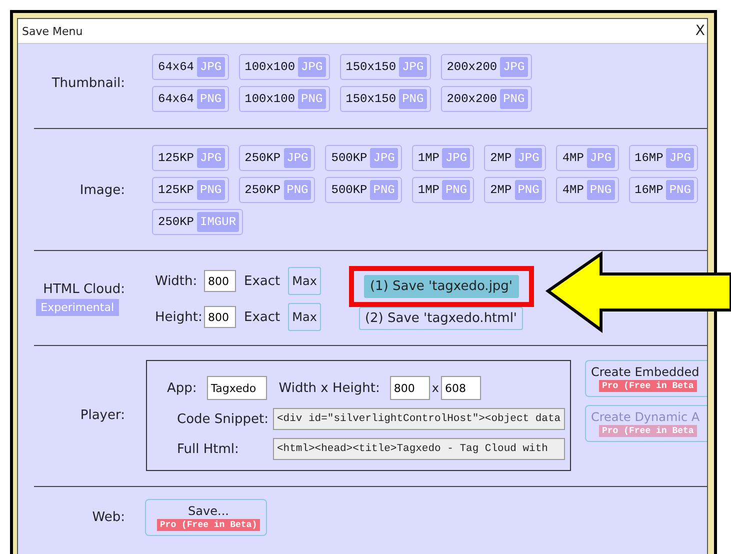 The height and width of the screenshot is (554, 731). What do you see at coordinates (190, 99) in the screenshot?
I see `size-format-button: 64x64 PNG` at bounding box center [190, 99].